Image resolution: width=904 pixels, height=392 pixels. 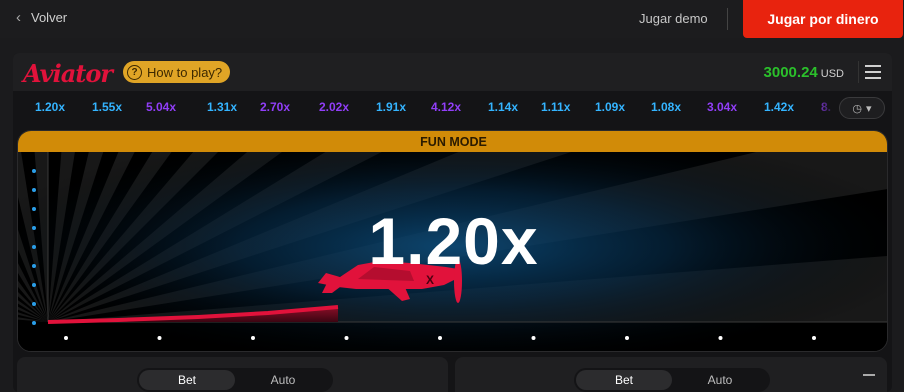 What do you see at coordinates (391, 107) in the screenshot?
I see `history-multiplier: 1.91x` at bounding box center [391, 107].